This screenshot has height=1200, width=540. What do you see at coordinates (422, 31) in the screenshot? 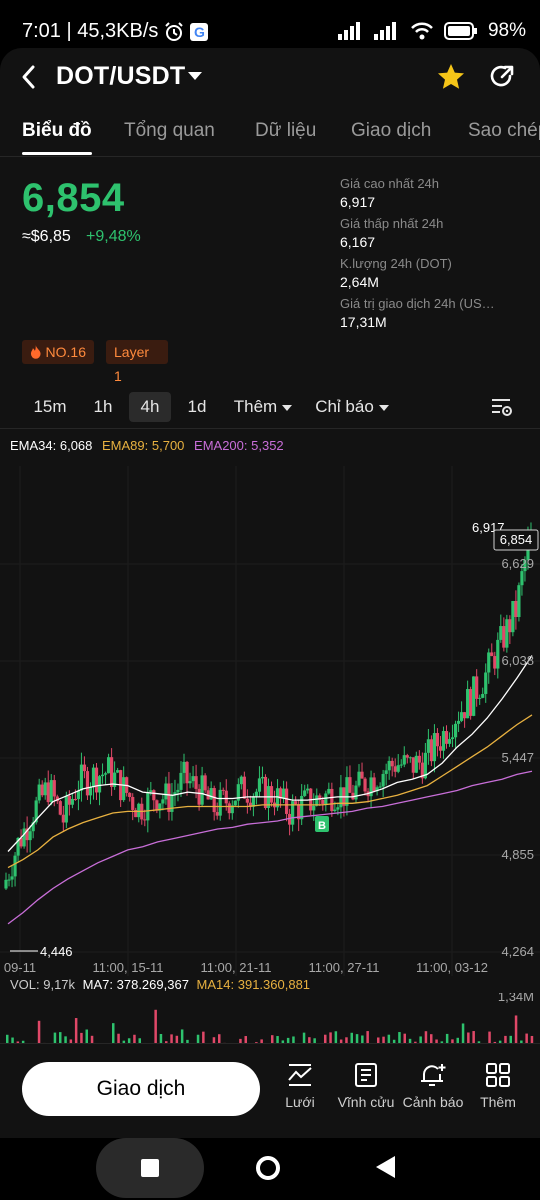
I see `wifi-icon` at bounding box center [422, 31].